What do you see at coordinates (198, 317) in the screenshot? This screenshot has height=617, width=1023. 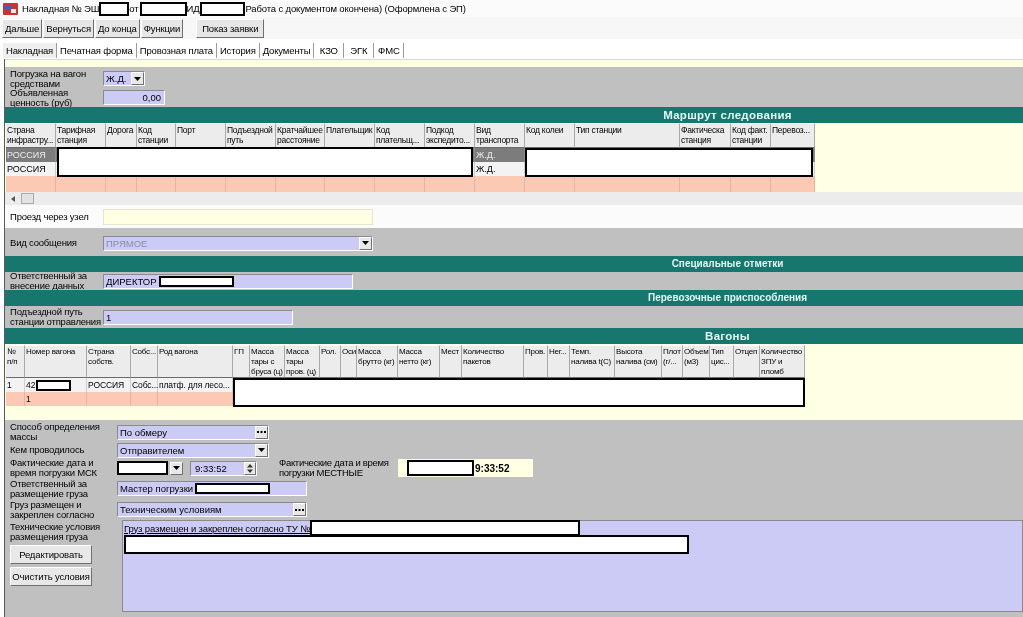 I see `input-field: 1` at bounding box center [198, 317].